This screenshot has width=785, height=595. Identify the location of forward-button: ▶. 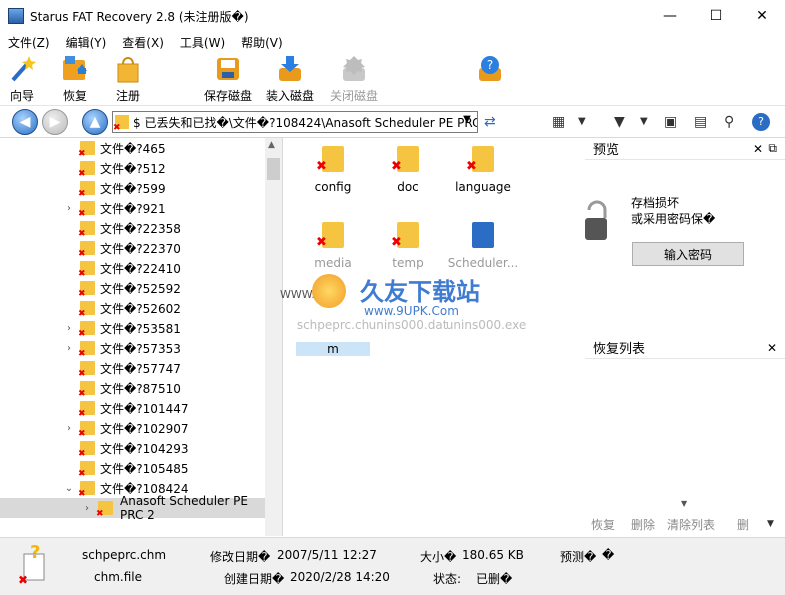
(55, 122).